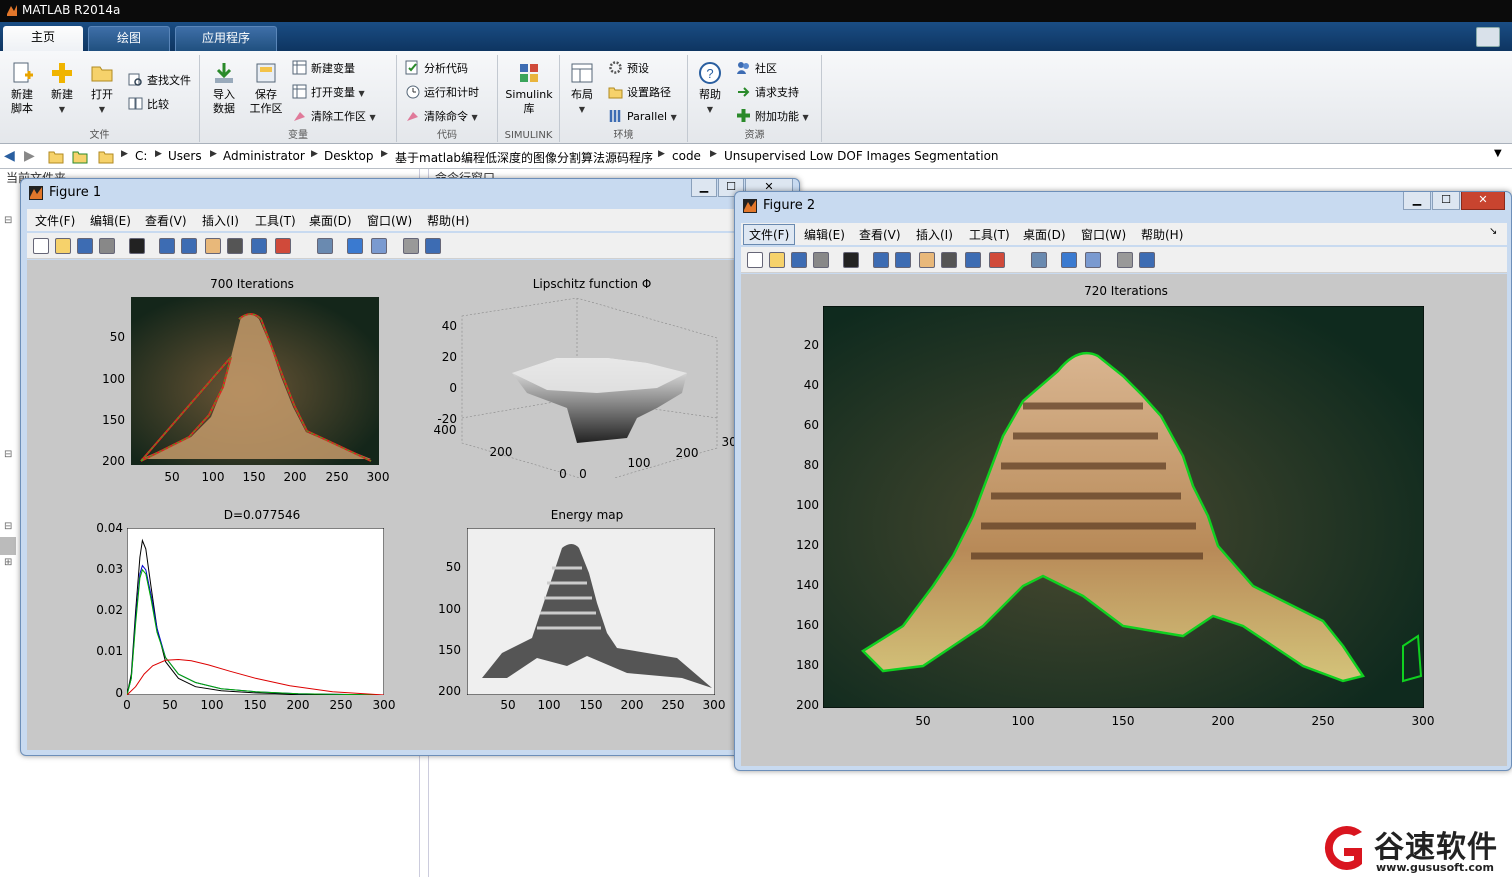  Describe the element at coordinates (349, 156) in the screenshot. I see `breadcrumb-desktop: Desktop` at that location.